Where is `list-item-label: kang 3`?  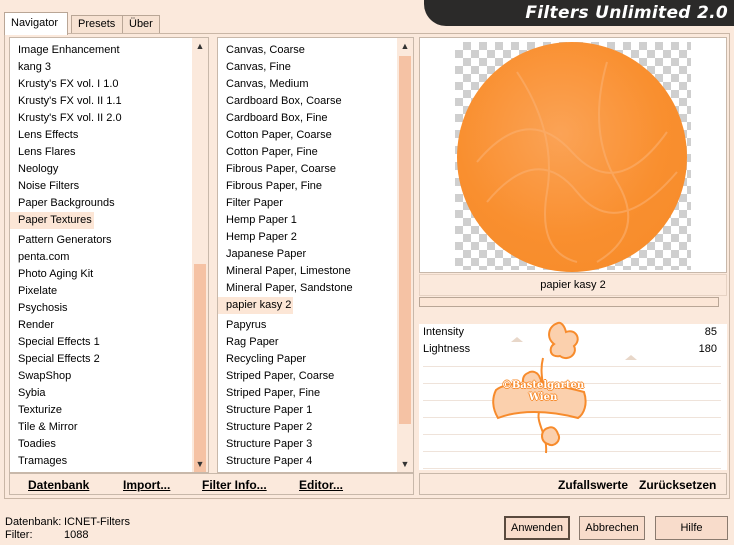 list-item-label: kang 3 is located at coordinates (35, 67).